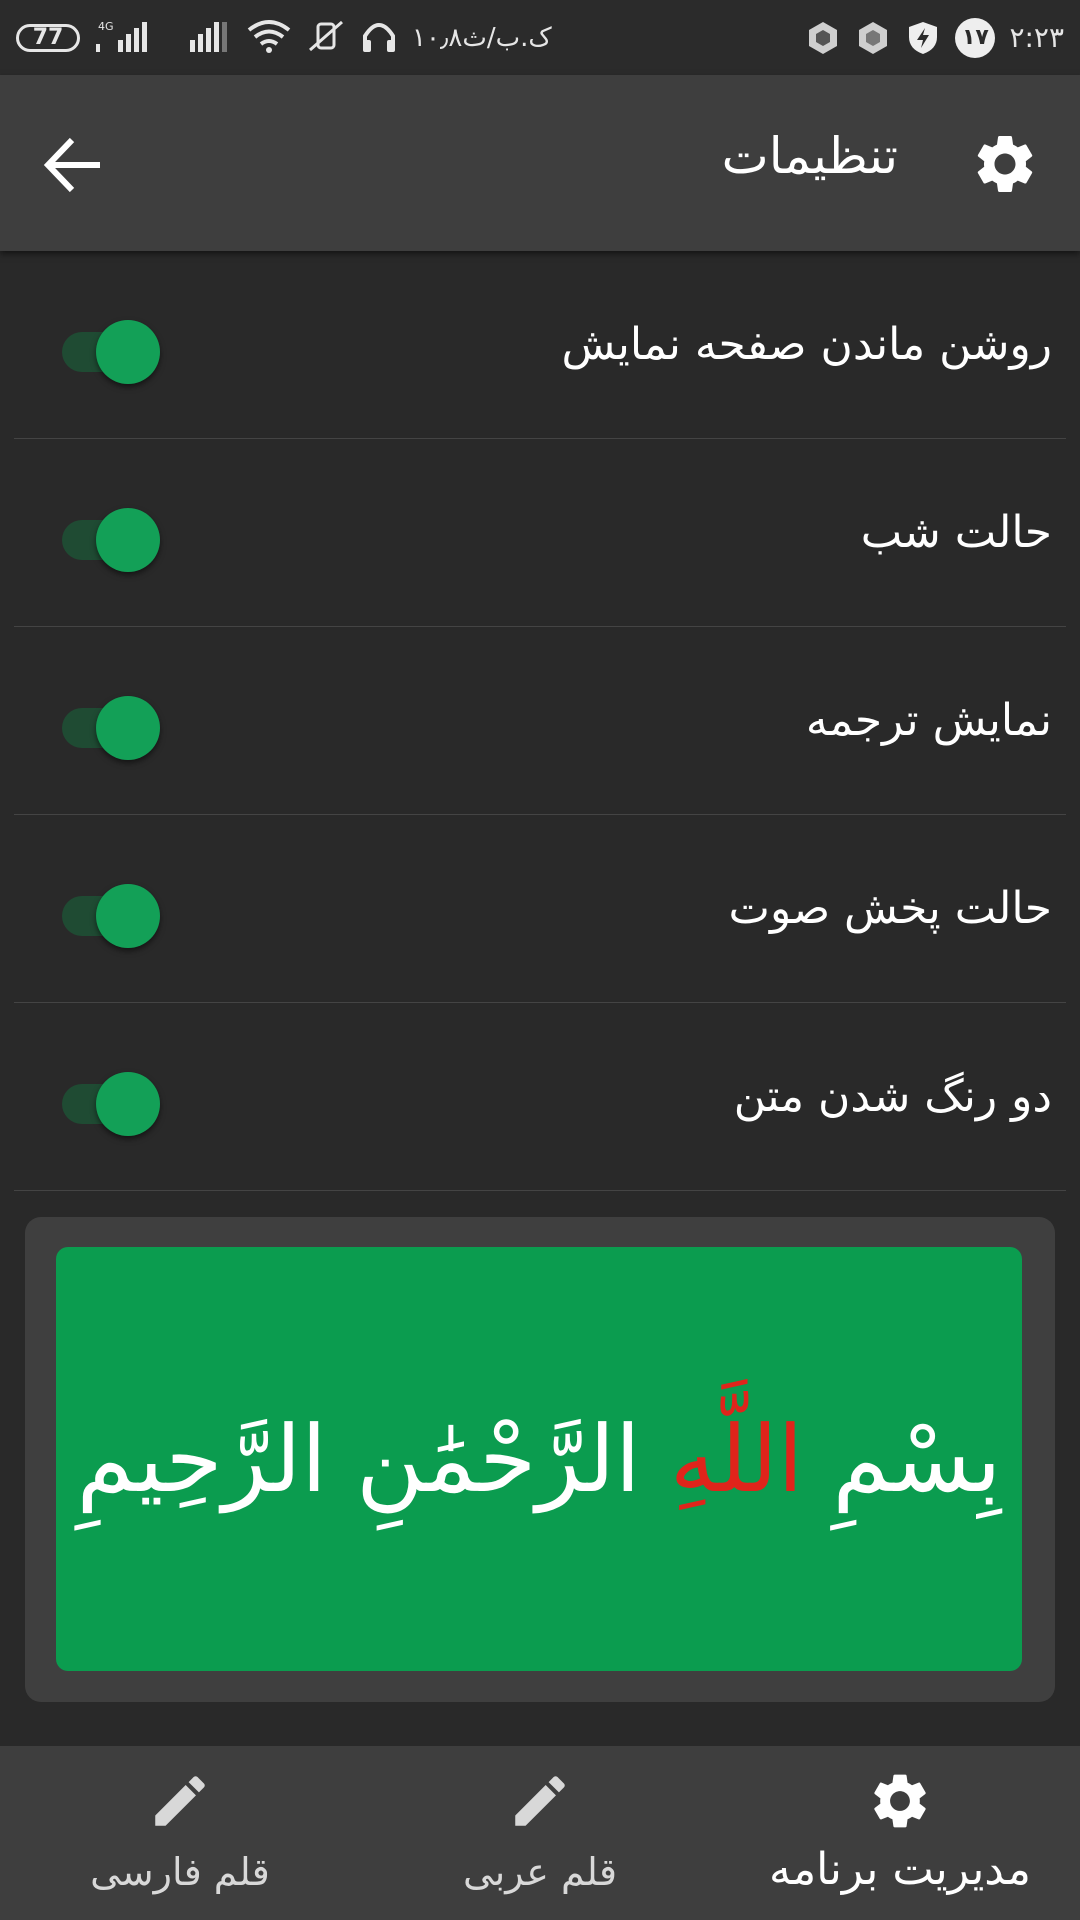 The image size is (1080, 1920). What do you see at coordinates (540, 909) in the screenshot?
I see `setting-audio-playback: حالت پخش صوت` at bounding box center [540, 909].